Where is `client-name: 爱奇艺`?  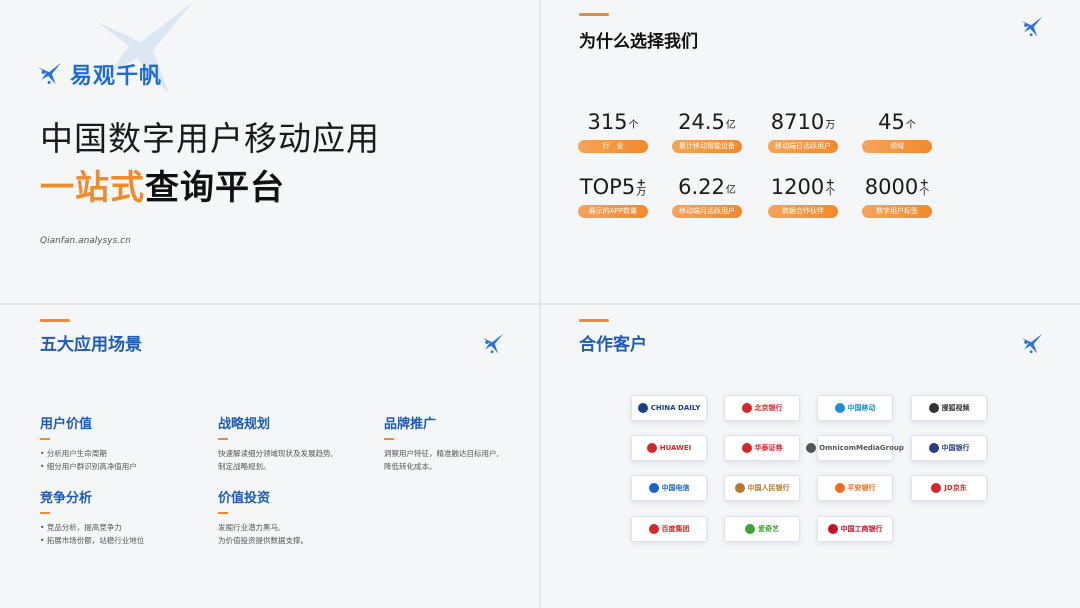 client-name: 爱奇艺 is located at coordinates (768, 529).